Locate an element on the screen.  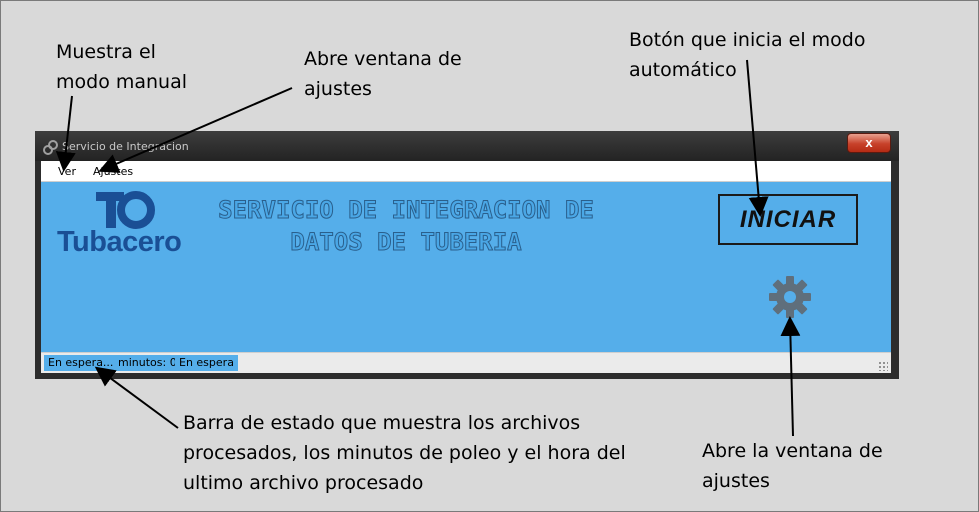
arrow-settings-icon is located at coordinates (790, 376).